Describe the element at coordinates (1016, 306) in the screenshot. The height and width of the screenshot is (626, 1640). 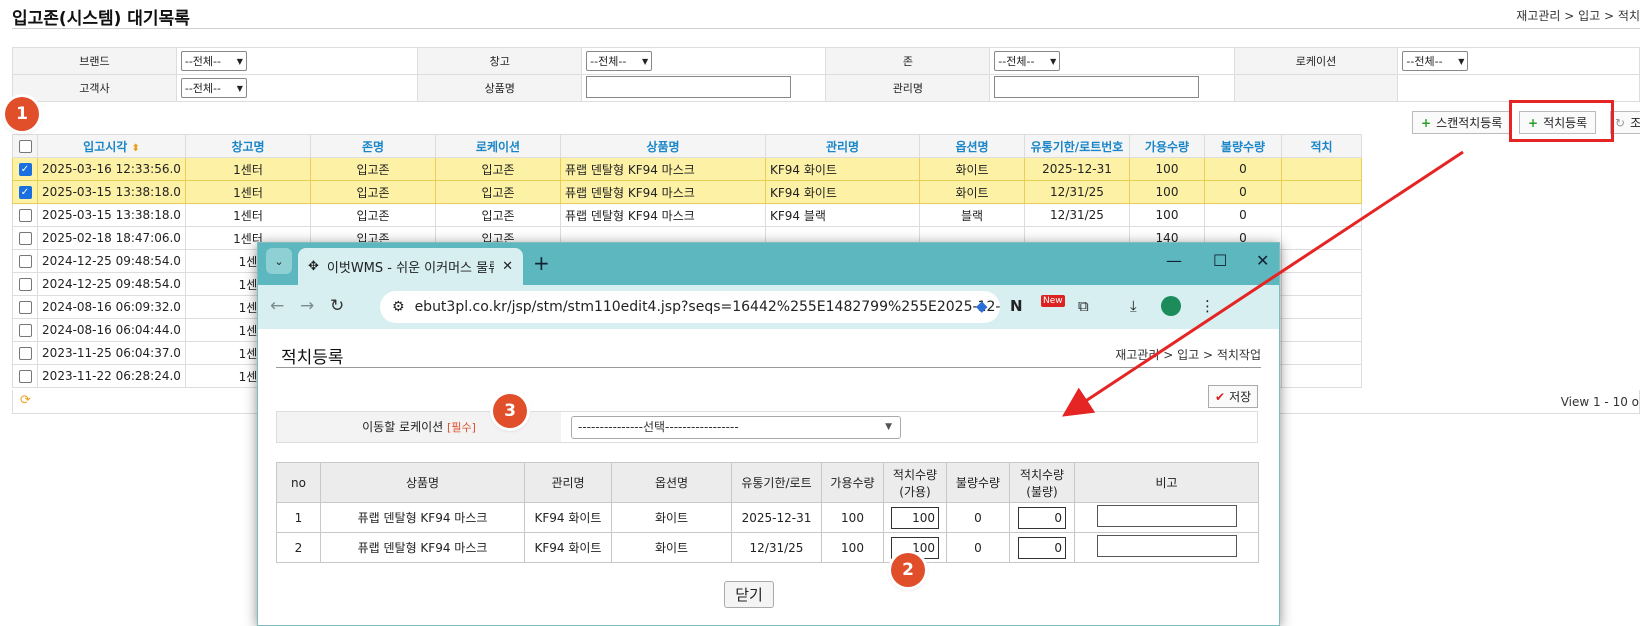
I see `notion-icon: N` at that location.